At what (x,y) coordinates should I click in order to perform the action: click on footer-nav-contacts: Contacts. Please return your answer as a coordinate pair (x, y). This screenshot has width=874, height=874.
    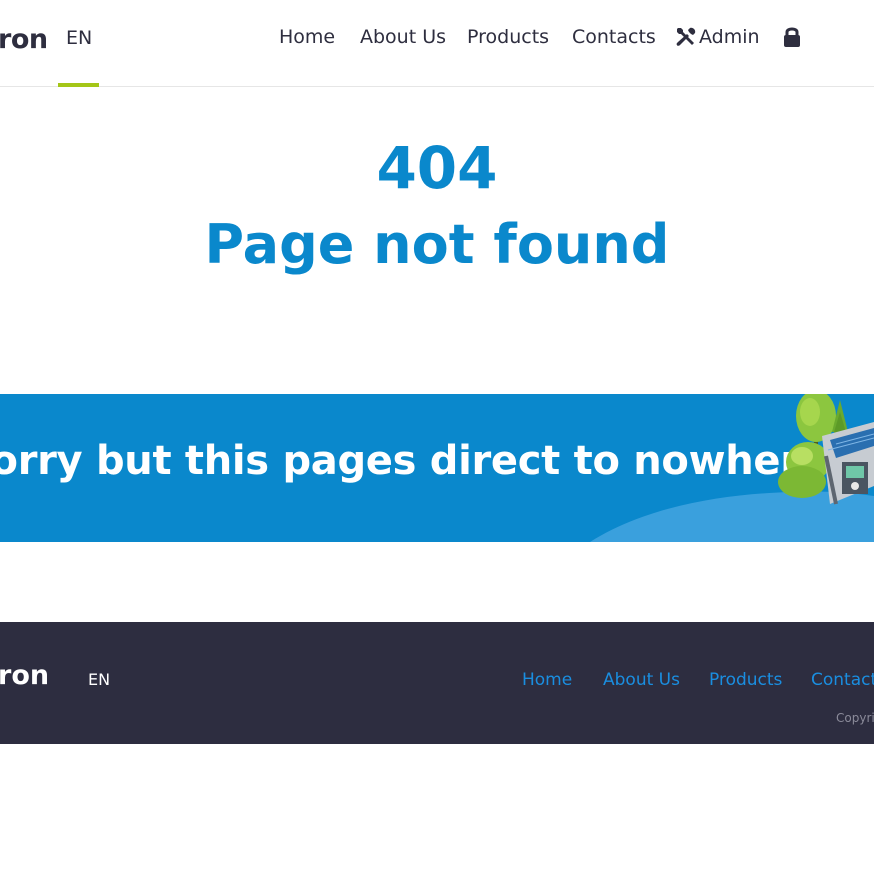
    Looking at the image, I should click on (842, 680).